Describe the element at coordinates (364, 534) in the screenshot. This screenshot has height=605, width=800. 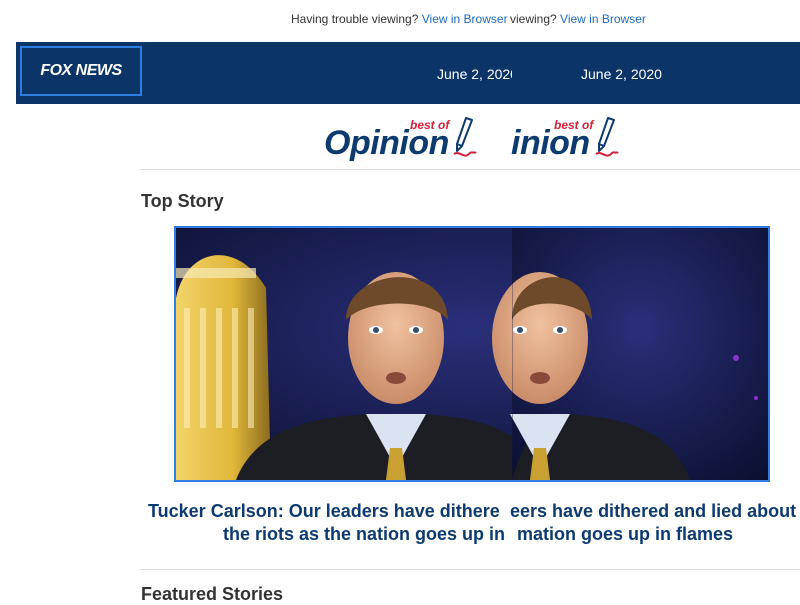
I see `headline-line2: the riots as the nation goes up in` at that location.